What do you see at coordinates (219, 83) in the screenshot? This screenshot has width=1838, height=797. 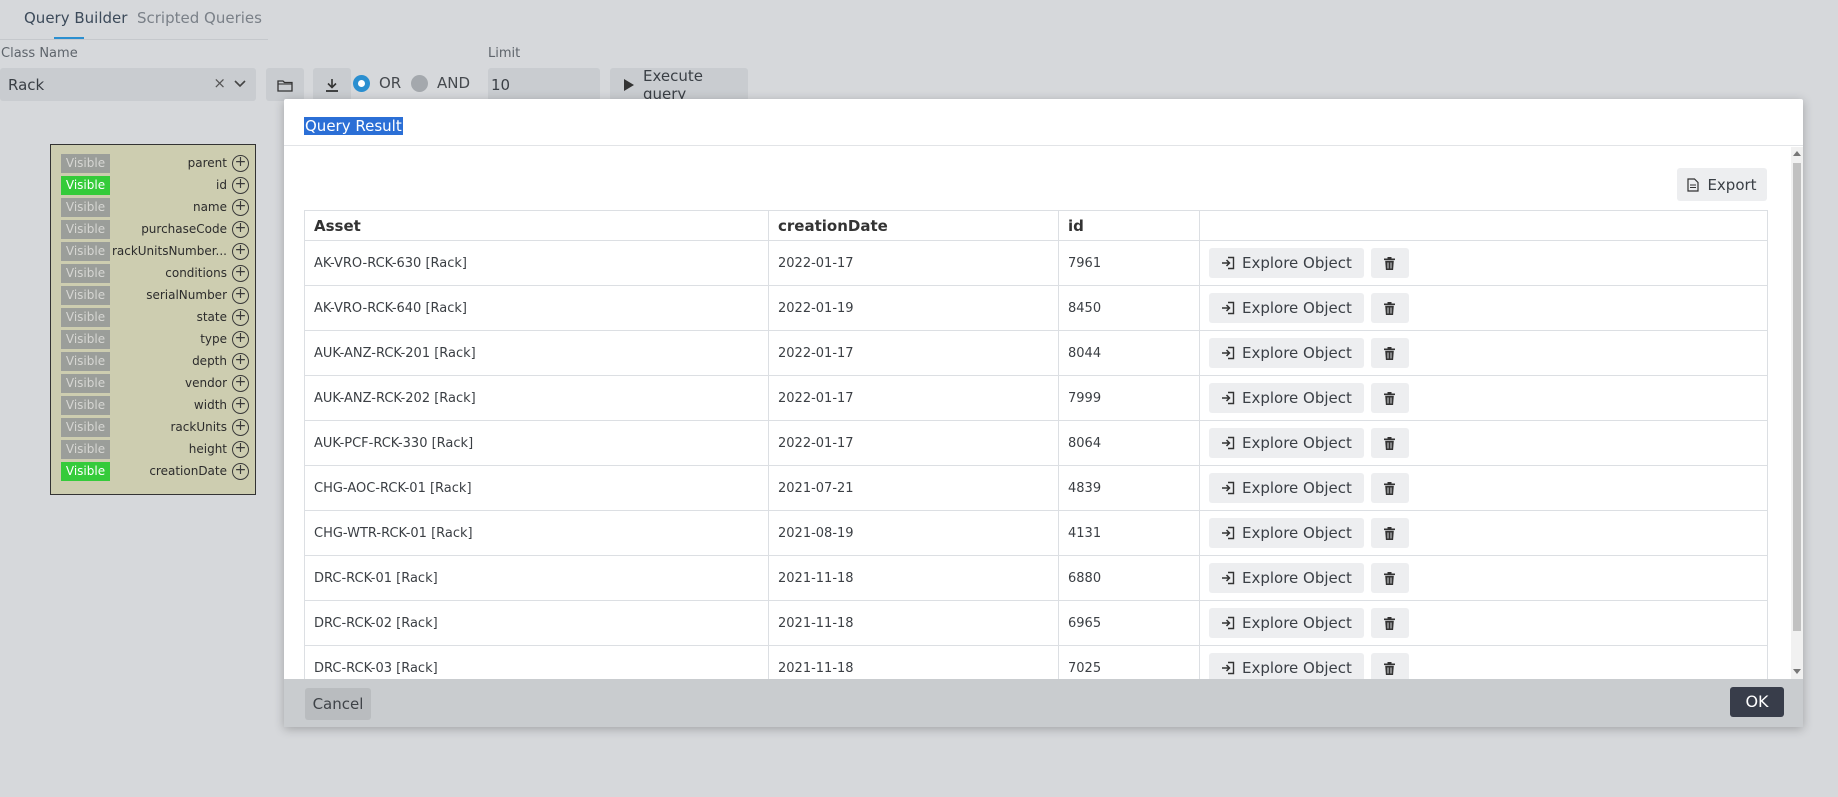 I see `clear-icon: ×` at bounding box center [219, 83].